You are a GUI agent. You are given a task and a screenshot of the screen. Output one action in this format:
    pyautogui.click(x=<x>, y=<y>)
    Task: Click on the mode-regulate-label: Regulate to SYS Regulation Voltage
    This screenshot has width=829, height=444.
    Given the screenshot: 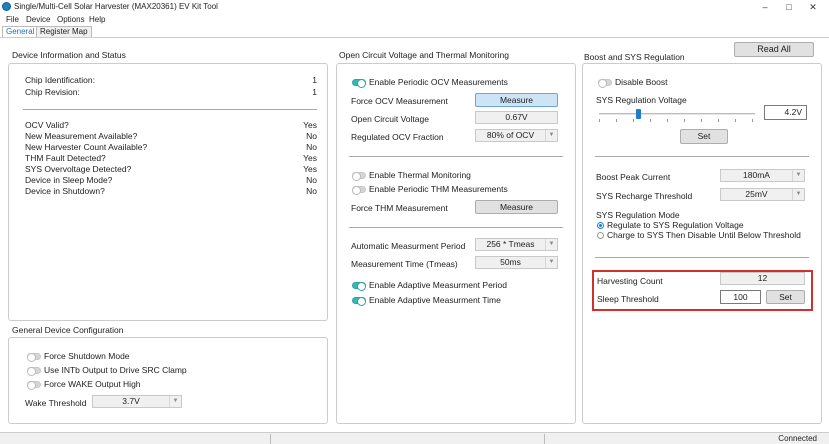 What is the action you would take?
    pyautogui.click(x=675, y=225)
    